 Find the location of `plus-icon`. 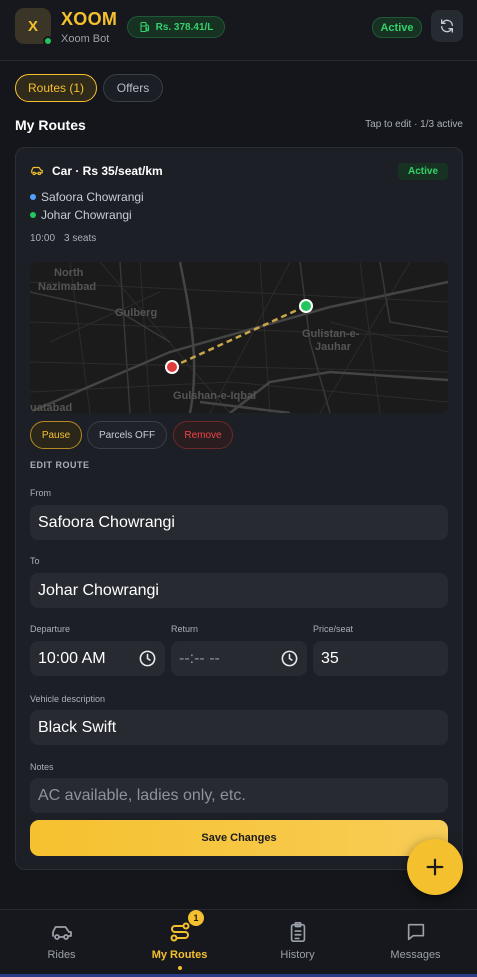

plus-icon is located at coordinates (435, 867).